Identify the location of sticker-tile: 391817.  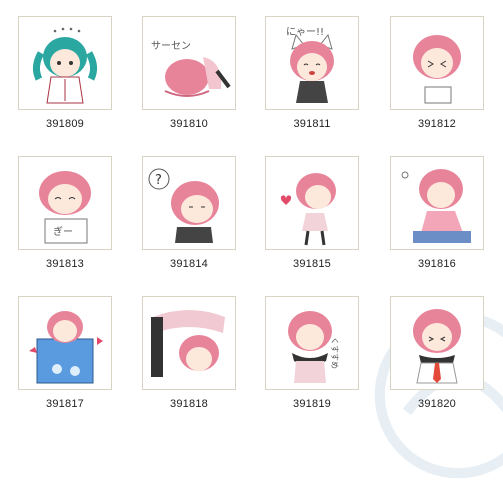
(65, 353).